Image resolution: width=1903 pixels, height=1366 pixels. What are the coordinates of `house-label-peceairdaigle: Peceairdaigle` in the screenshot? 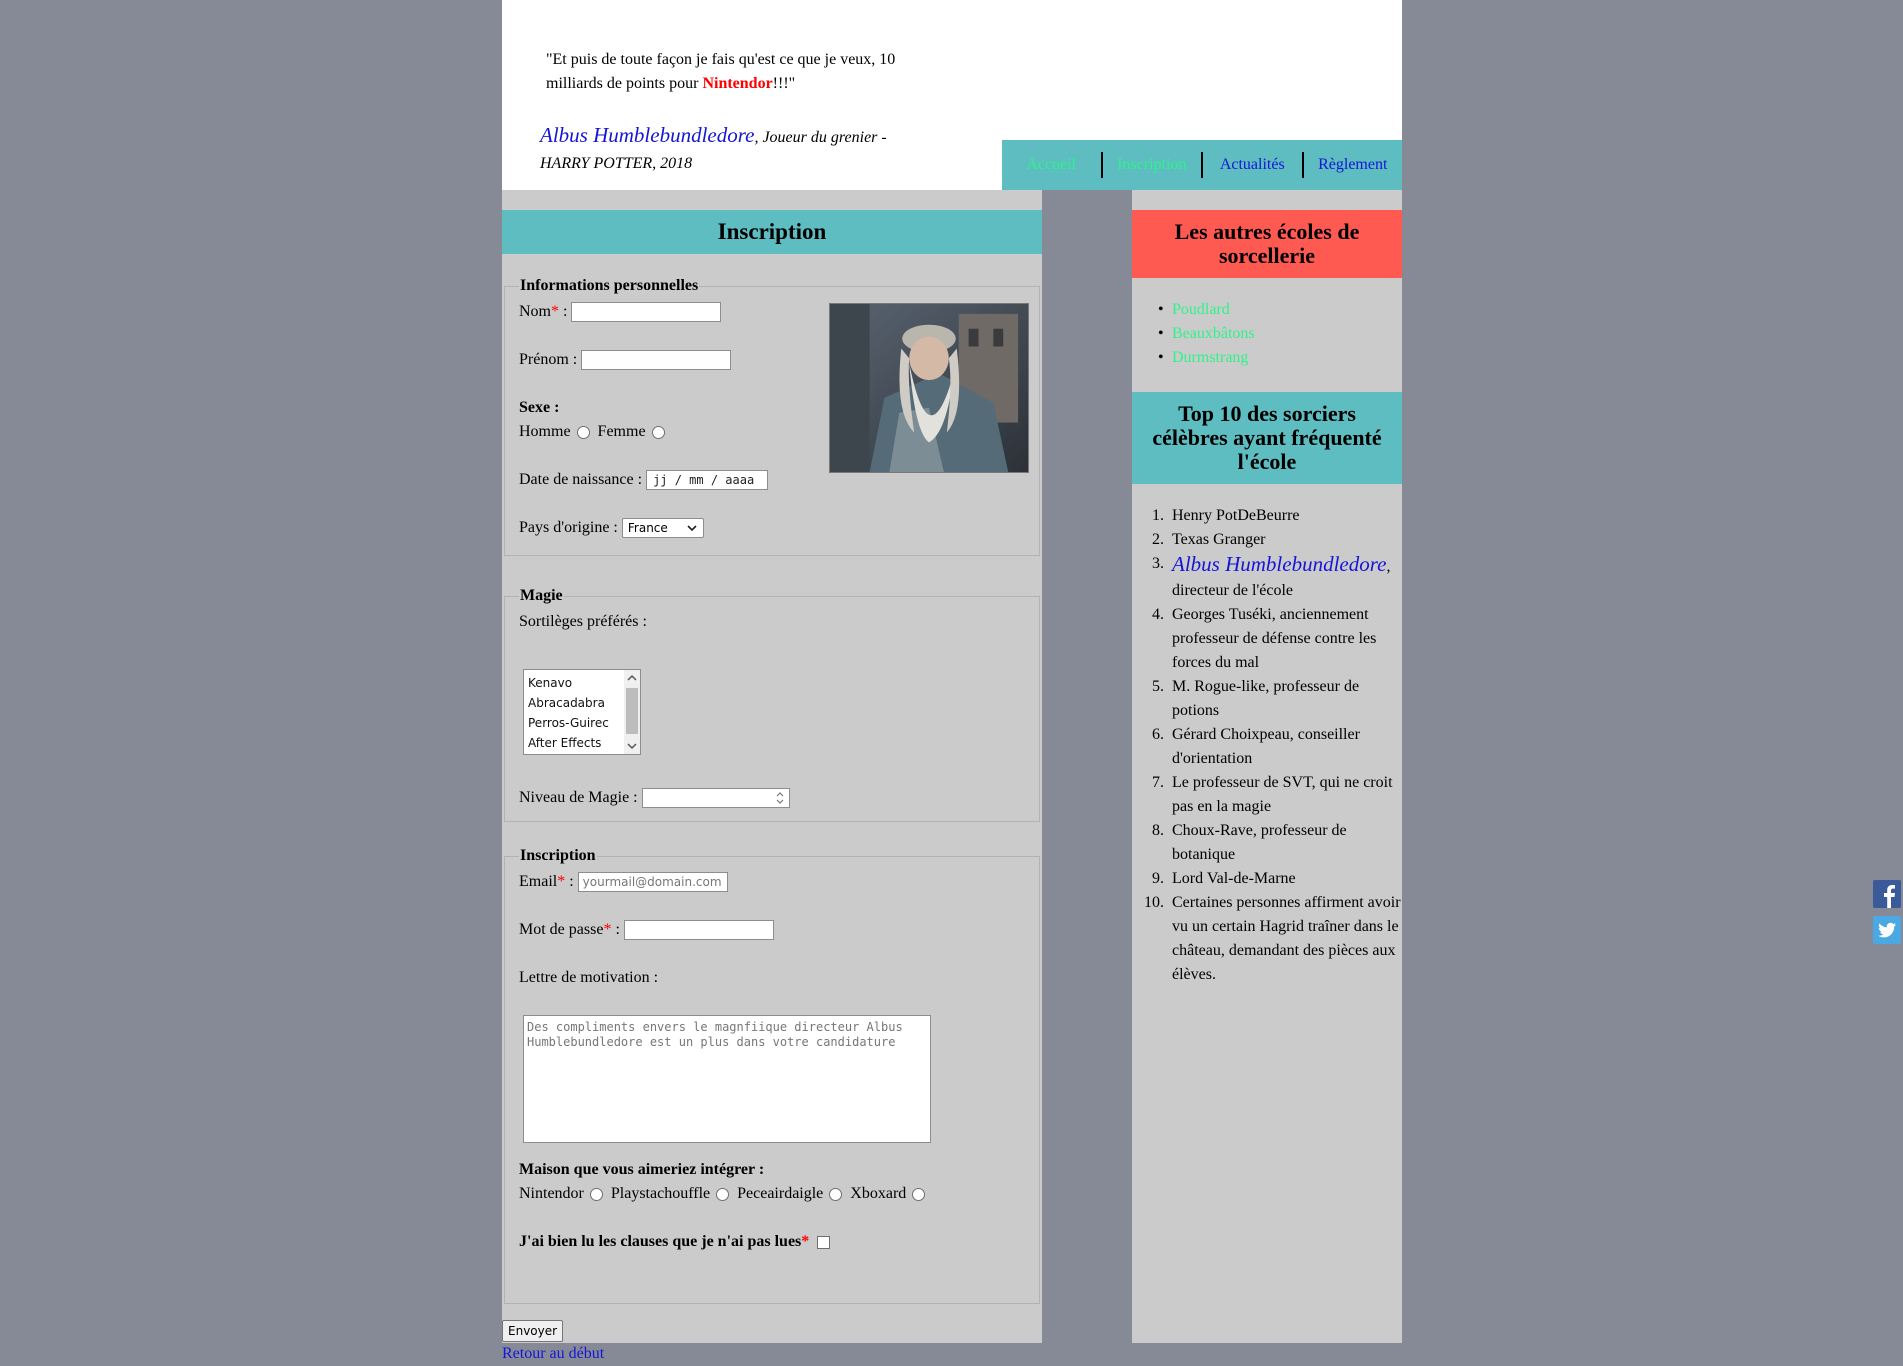 It's located at (780, 1193).